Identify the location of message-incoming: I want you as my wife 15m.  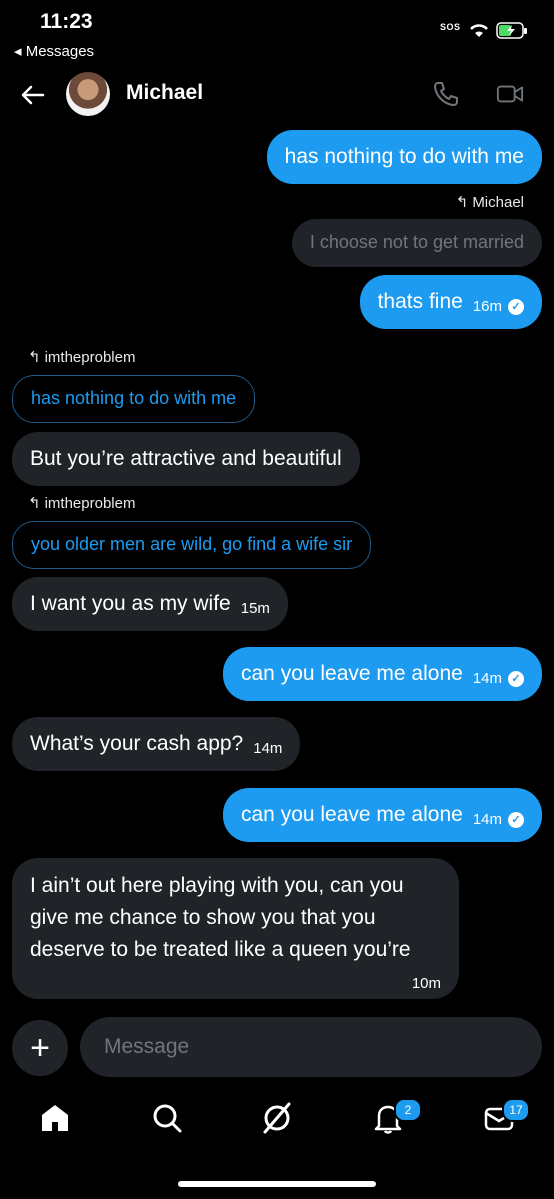
(150, 604).